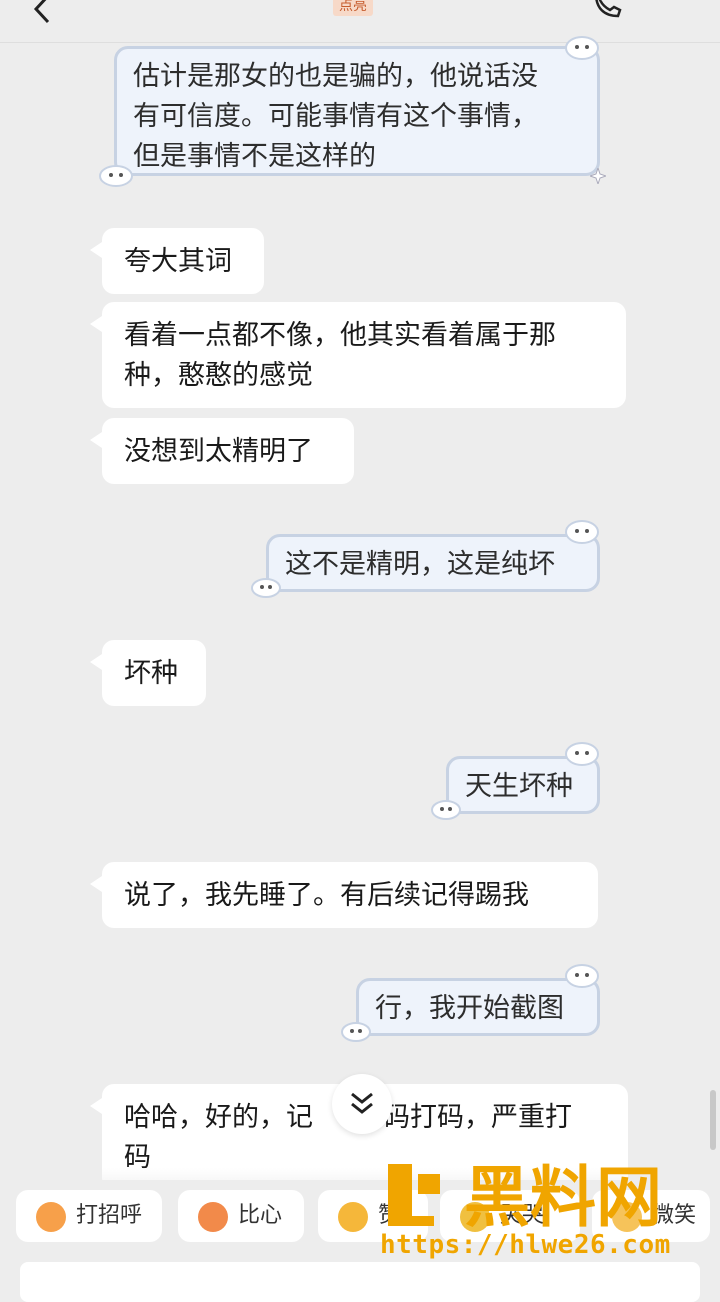 The image size is (720, 1302). What do you see at coordinates (340, 335) in the screenshot?
I see `message-line: 看着一点都不像，他其实看着属于那` at bounding box center [340, 335].